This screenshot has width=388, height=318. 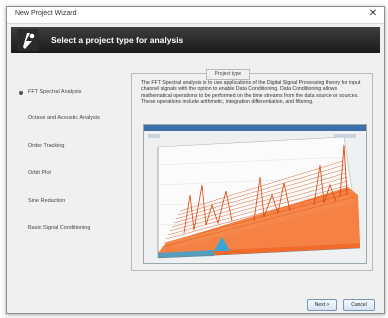 What do you see at coordinates (28, 40) in the screenshot?
I see `wizard-logo-icon` at bounding box center [28, 40].